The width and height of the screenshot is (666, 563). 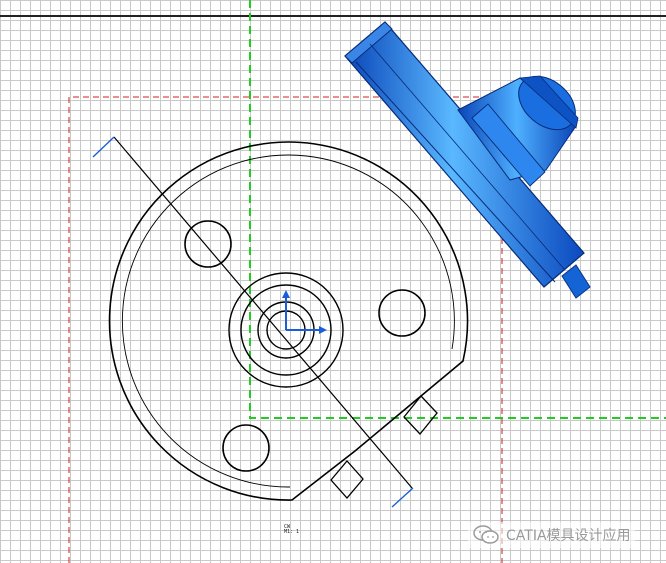 I want to click on view-scale-label: CW M1: 1, so click(x=291, y=530).